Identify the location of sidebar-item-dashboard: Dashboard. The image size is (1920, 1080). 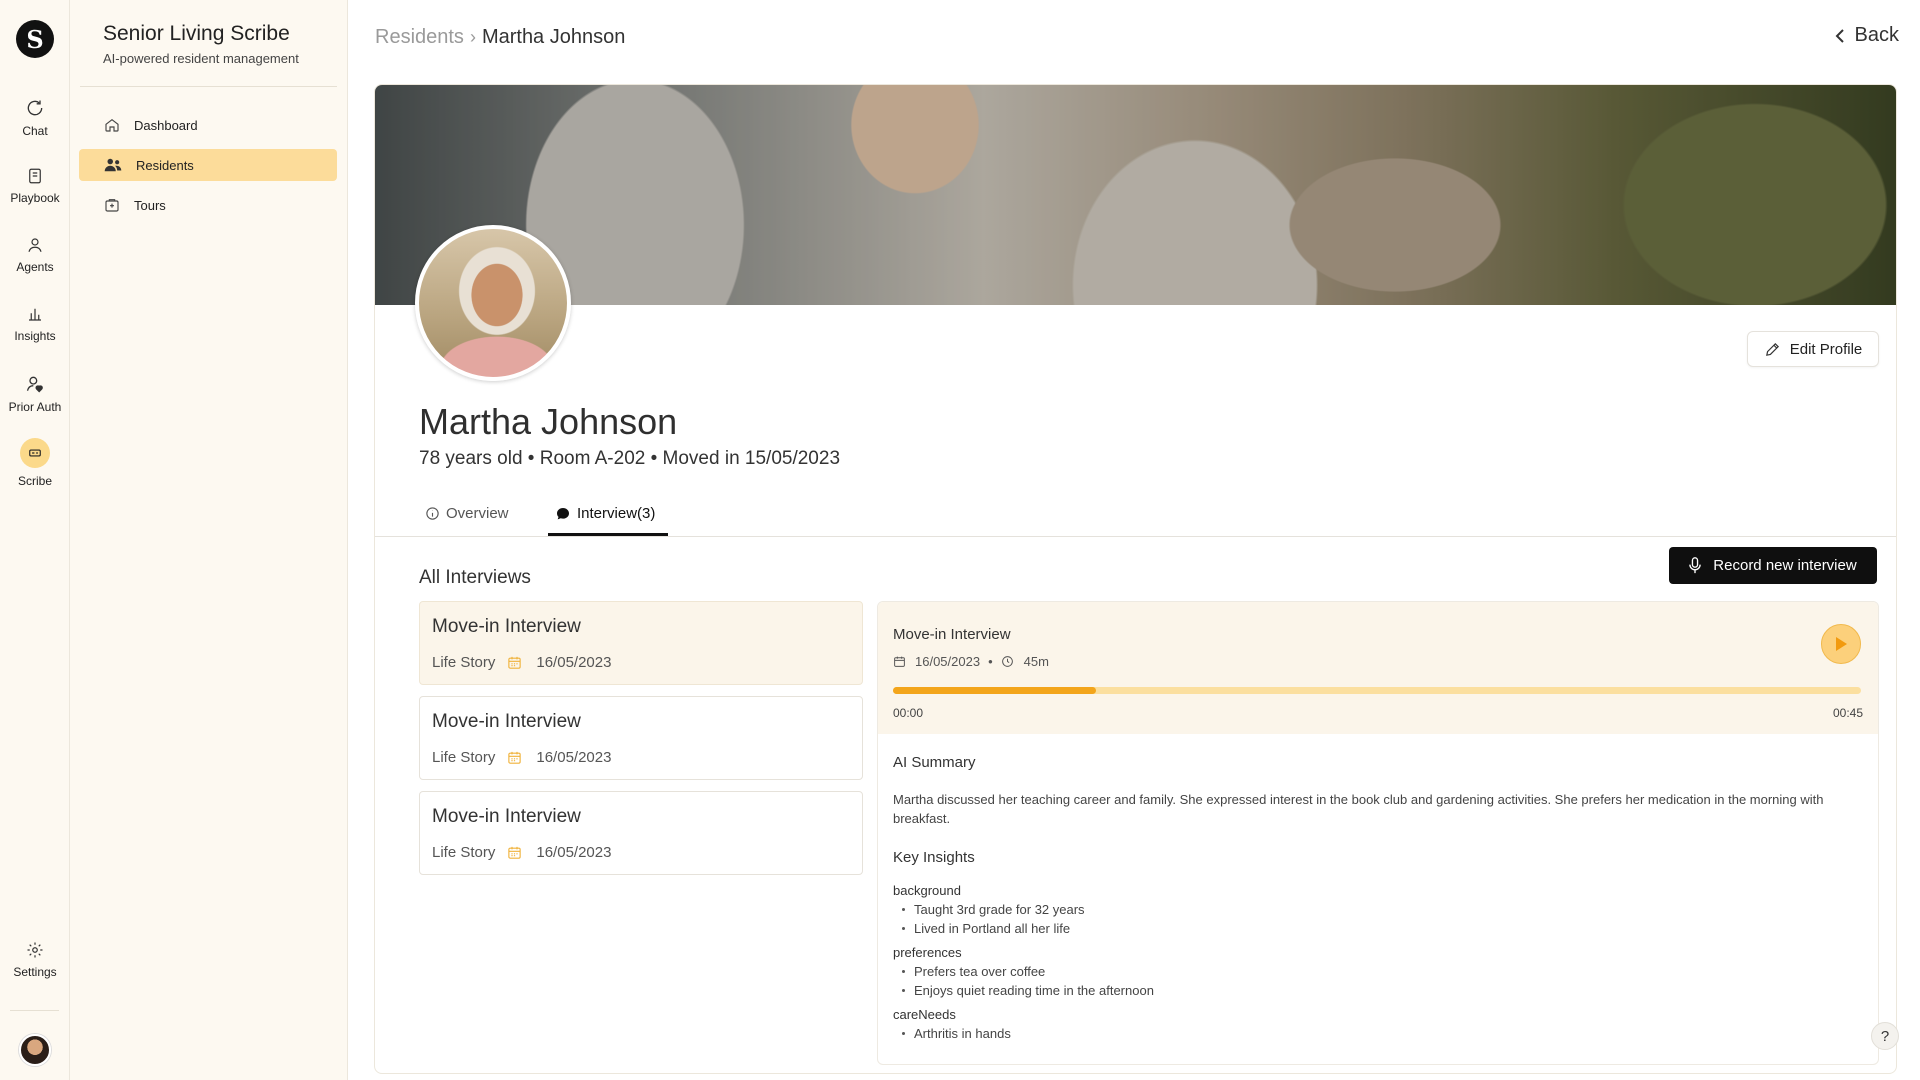
(208, 125).